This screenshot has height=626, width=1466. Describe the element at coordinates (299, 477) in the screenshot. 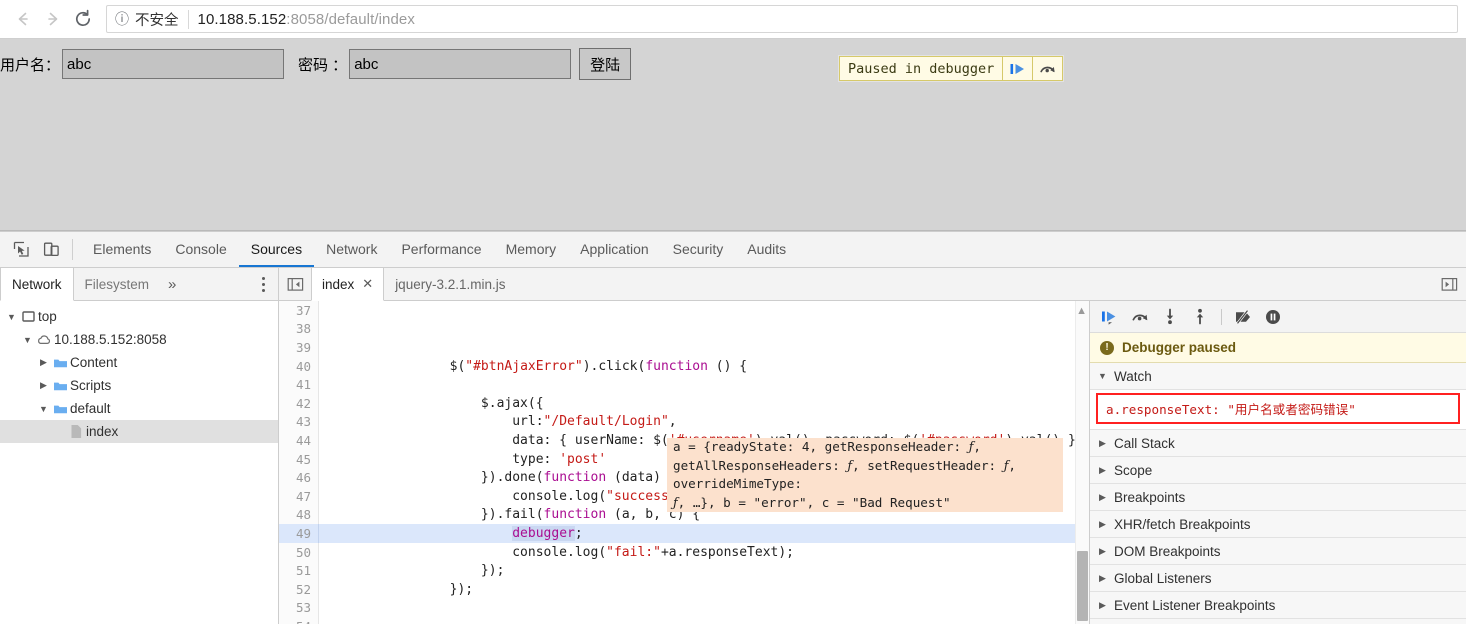

I see `line-number: 46` at that location.